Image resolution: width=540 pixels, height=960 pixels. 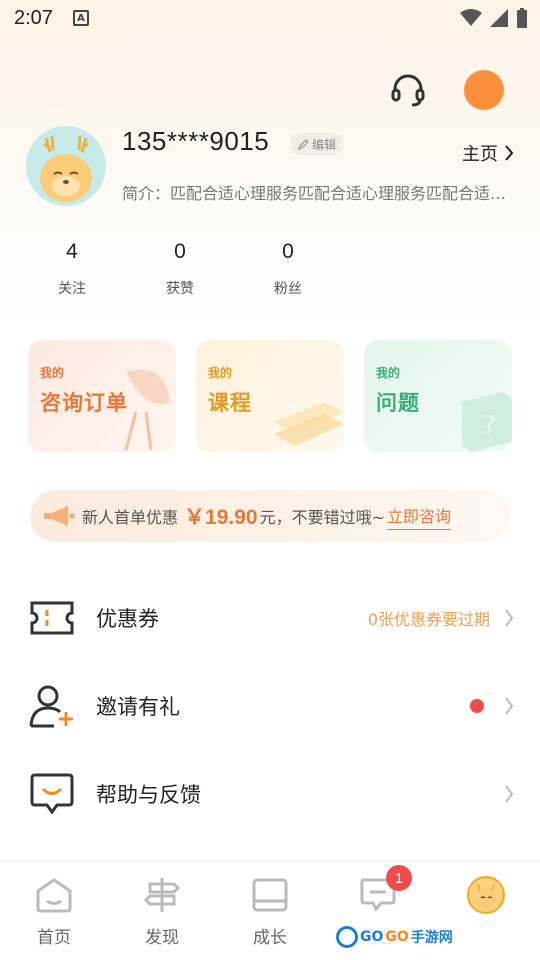 What do you see at coordinates (147, 410) in the screenshot?
I see `leaf-chair-icon` at bounding box center [147, 410].